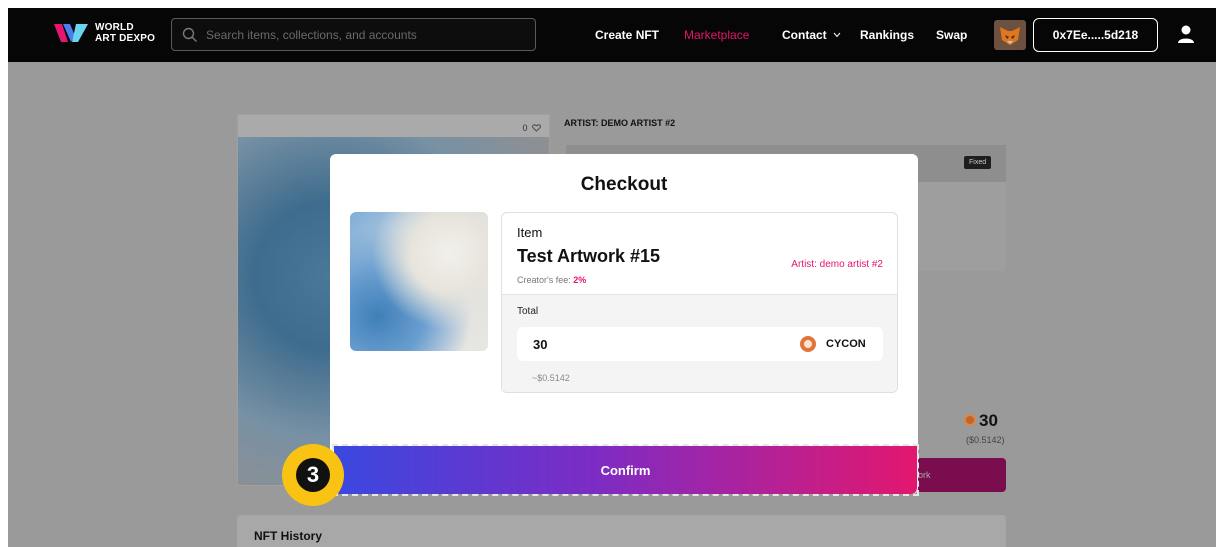 The height and width of the screenshot is (547, 1224). What do you see at coordinates (540, 344) in the screenshot?
I see `total-amount: 30` at bounding box center [540, 344].